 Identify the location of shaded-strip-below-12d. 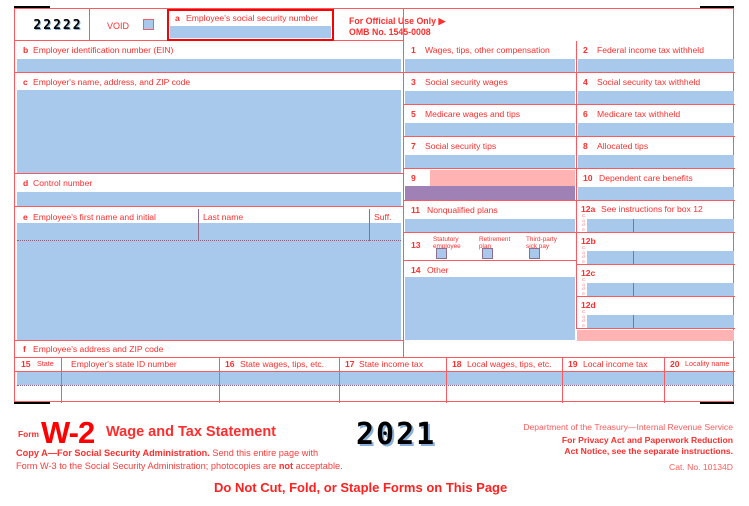
(655, 335).